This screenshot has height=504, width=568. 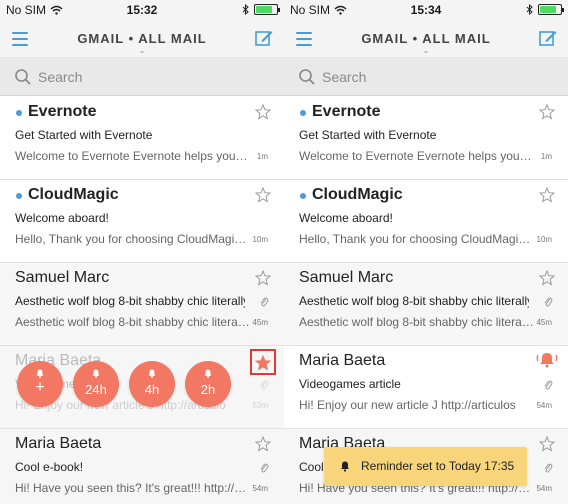 I want to click on status-bar: No SIM 15:34, so click(x=426, y=10).